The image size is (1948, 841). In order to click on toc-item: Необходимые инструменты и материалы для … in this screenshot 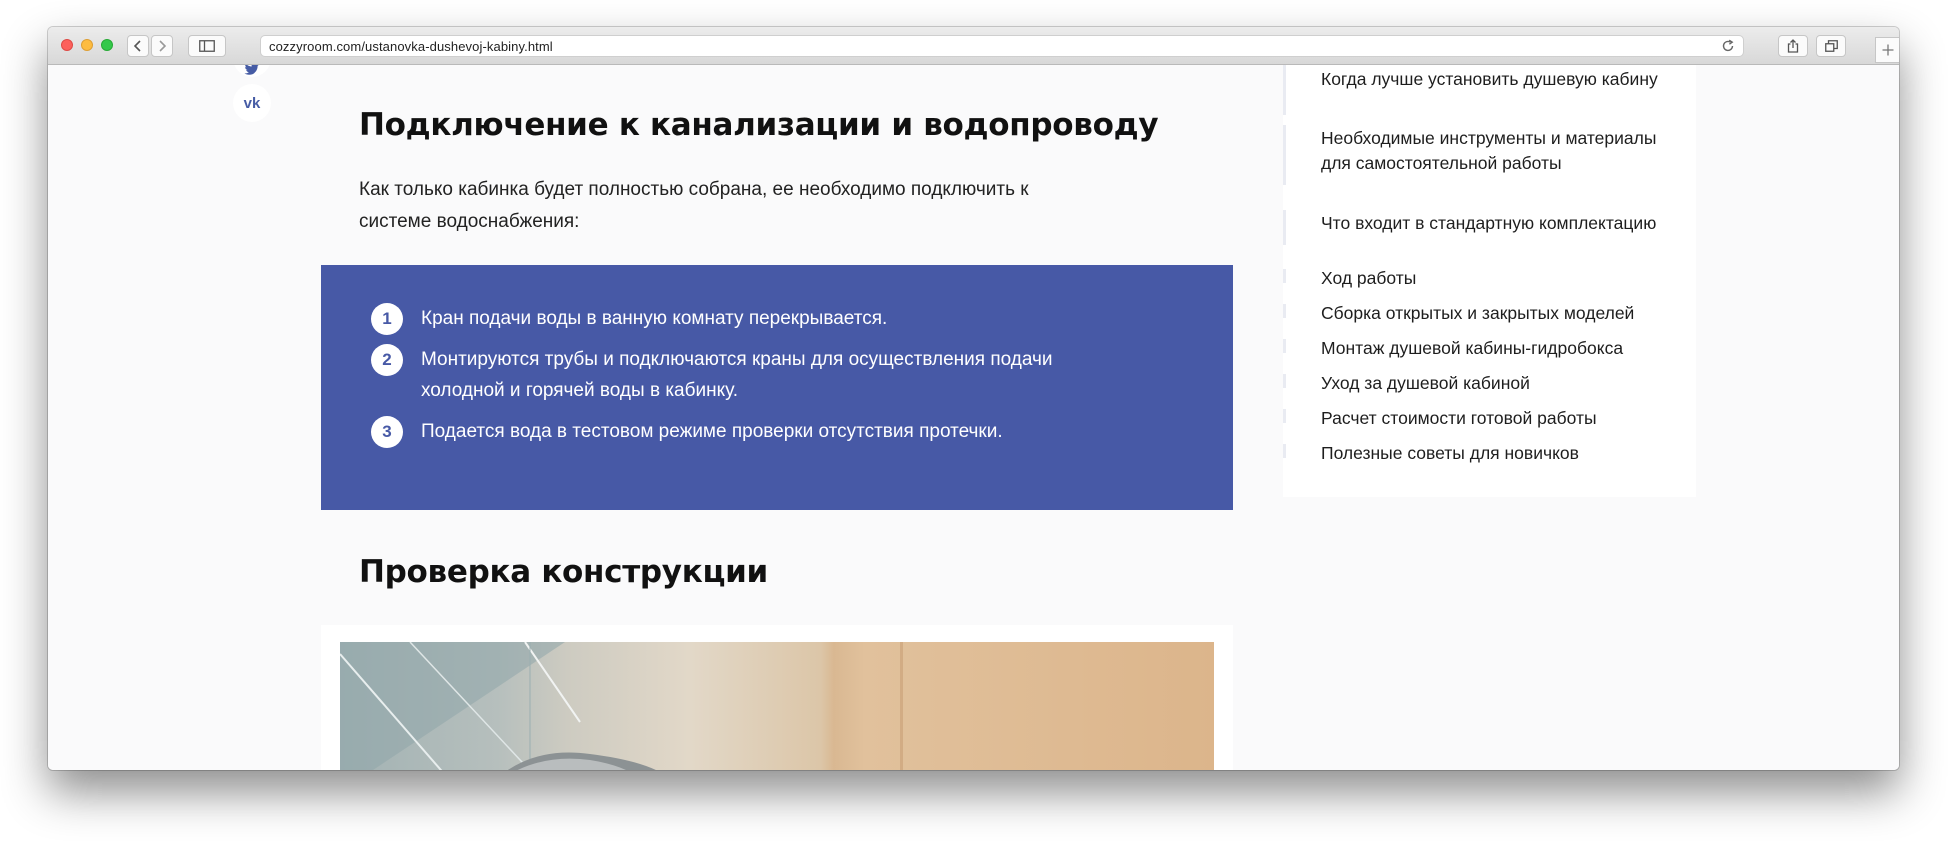, I will do `click(1491, 151)`.